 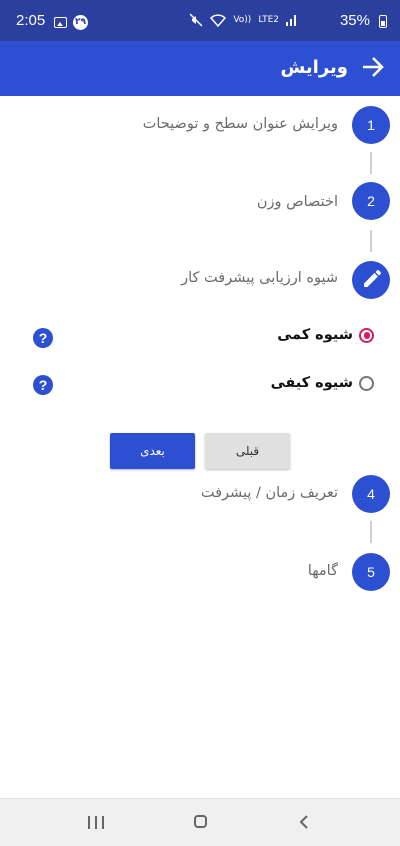 What do you see at coordinates (242, 20) in the screenshot?
I see `volte-label: Vo))` at bounding box center [242, 20].